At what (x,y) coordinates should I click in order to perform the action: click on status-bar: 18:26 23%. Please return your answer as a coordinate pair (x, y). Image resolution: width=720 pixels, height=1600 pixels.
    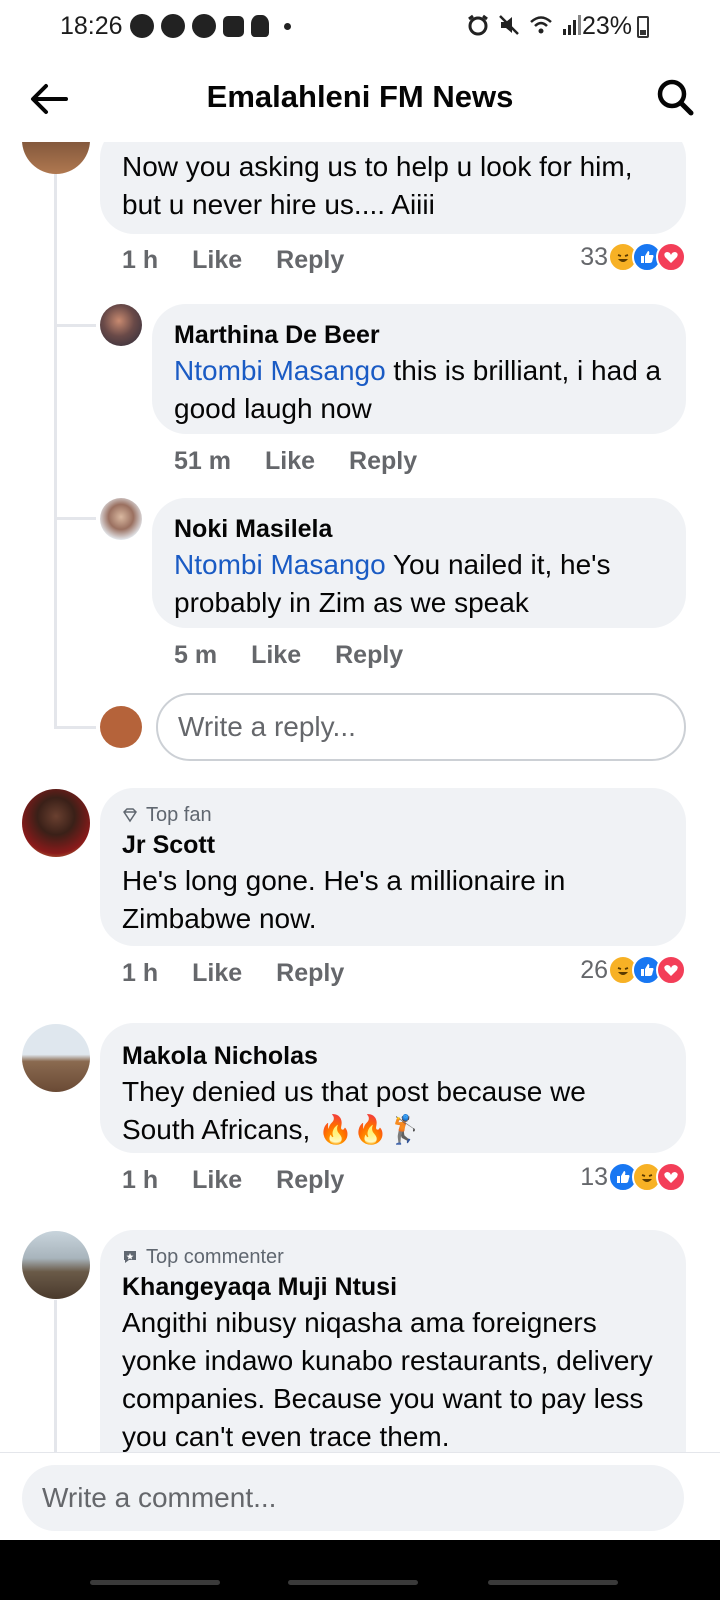
    Looking at the image, I should click on (360, 27).